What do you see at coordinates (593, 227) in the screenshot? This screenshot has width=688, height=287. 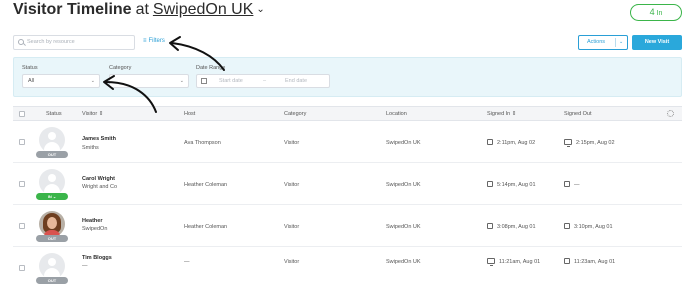 I see `signed-out-time: 3:10pm, Aug 01` at bounding box center [593, 227].